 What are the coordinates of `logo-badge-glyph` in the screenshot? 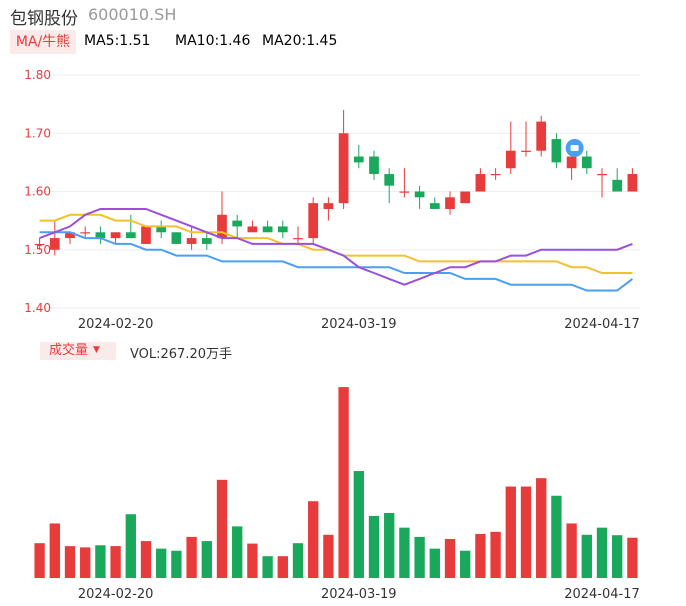 It's located at (574, 148).